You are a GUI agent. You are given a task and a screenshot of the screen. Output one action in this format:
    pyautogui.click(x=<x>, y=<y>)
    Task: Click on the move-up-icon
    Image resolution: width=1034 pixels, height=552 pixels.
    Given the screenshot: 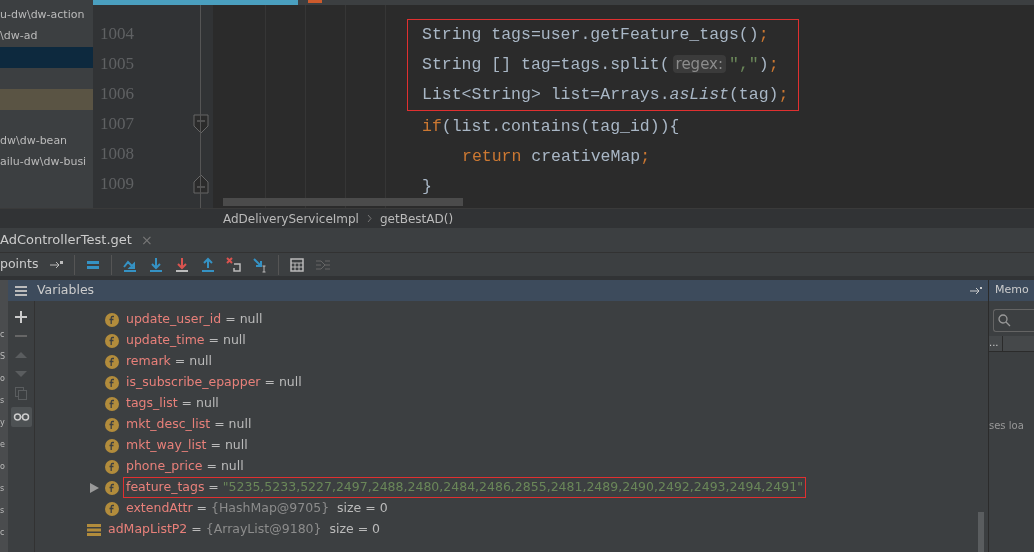 What is the action you would take?
    pyautogui.click(x=21, y=355)
    